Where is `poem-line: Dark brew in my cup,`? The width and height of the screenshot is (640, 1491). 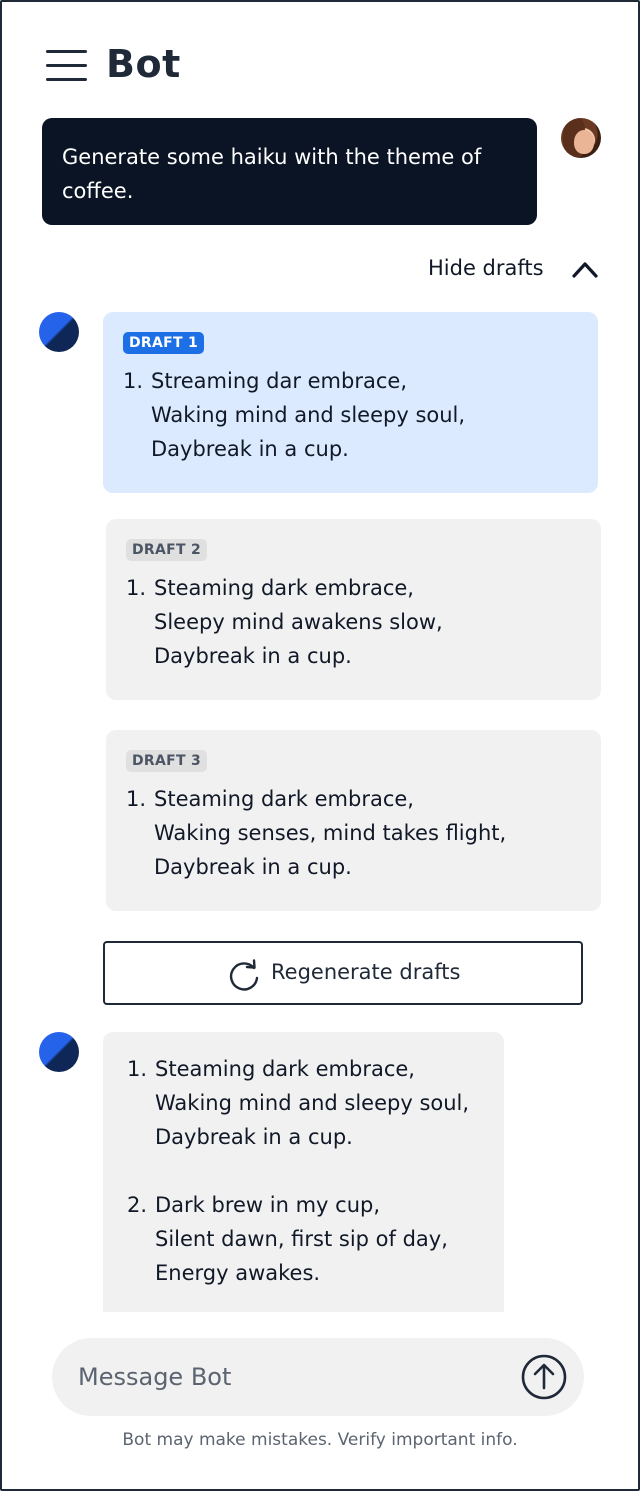 poem-line: Dark brew in my cup, is located at coordinates (268, 1205).